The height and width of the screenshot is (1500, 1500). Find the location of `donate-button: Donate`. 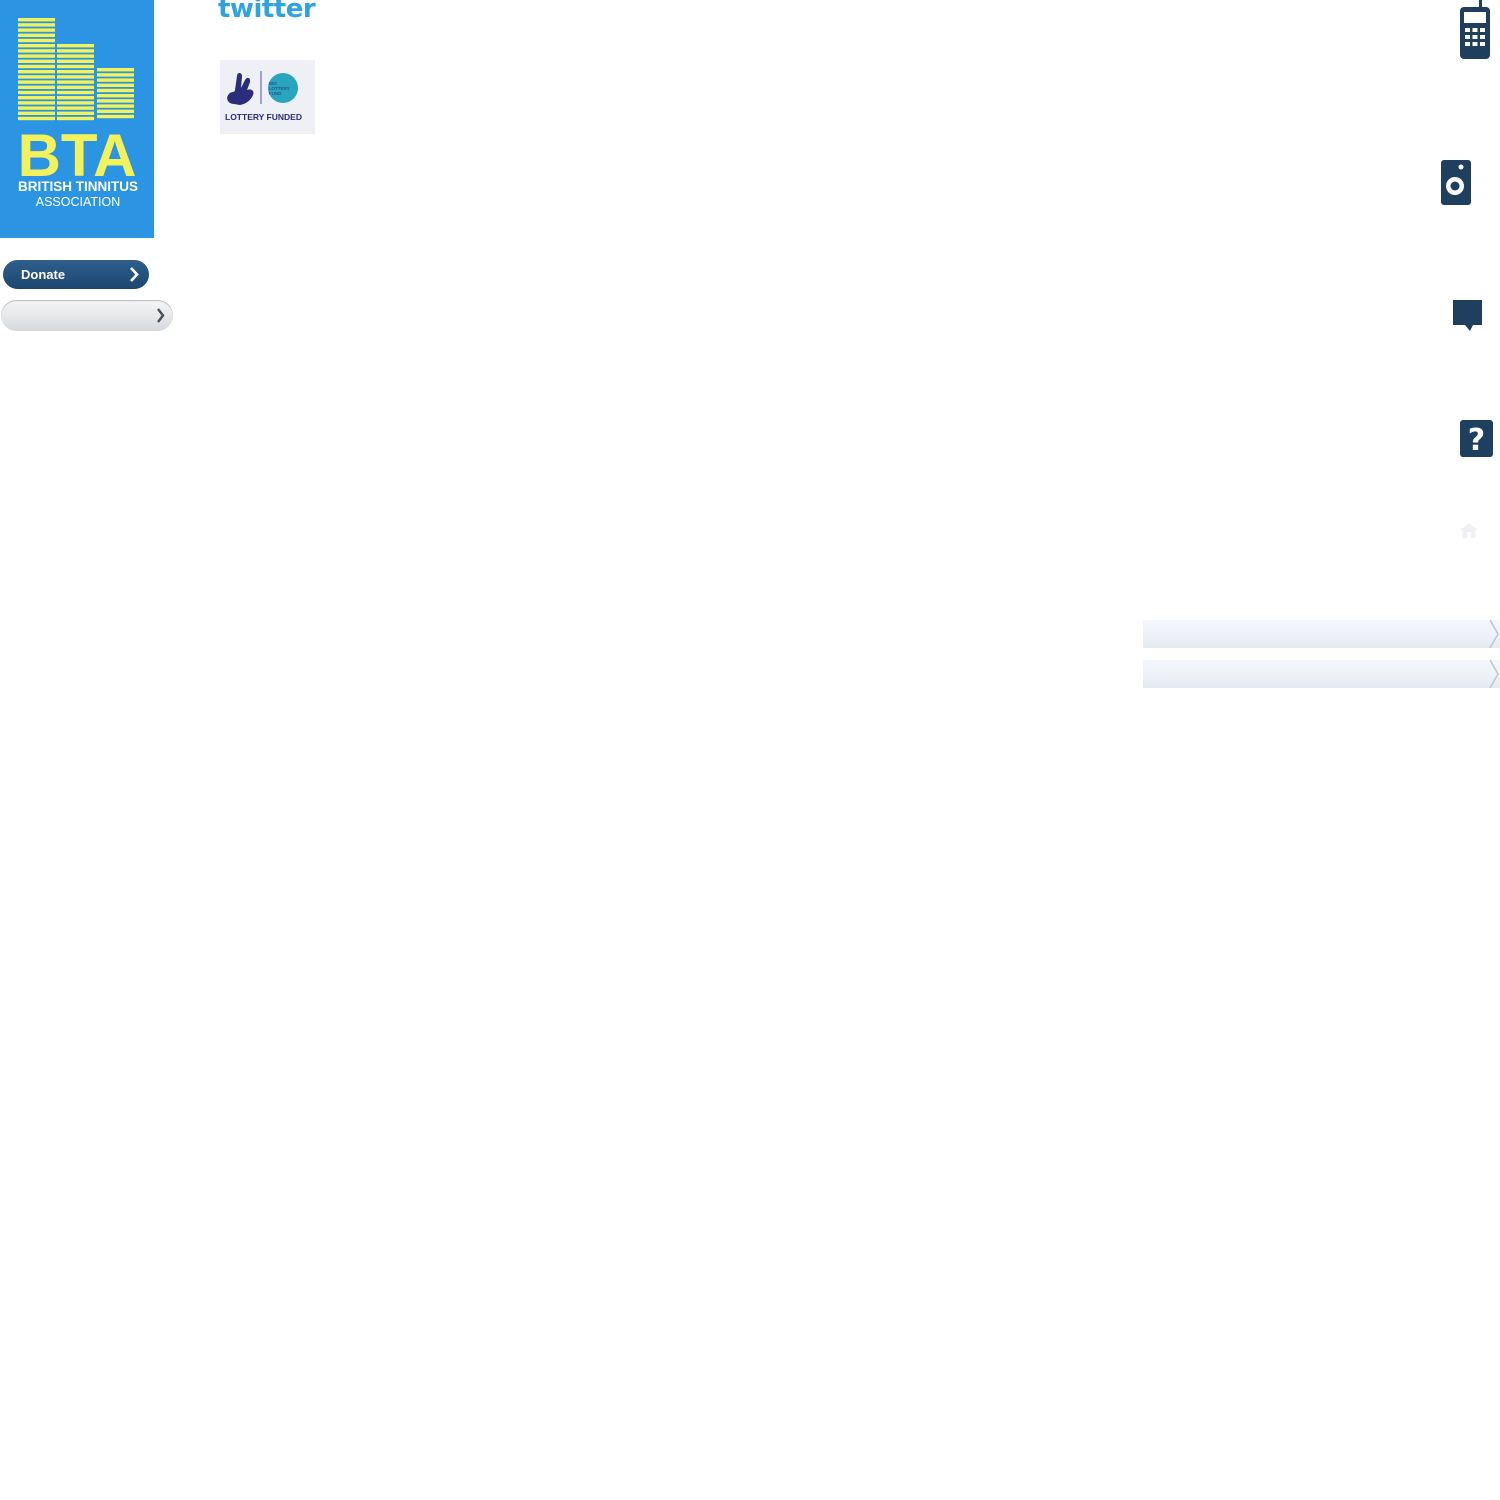

donate-button: Donate is located at coordinates (76, 274).